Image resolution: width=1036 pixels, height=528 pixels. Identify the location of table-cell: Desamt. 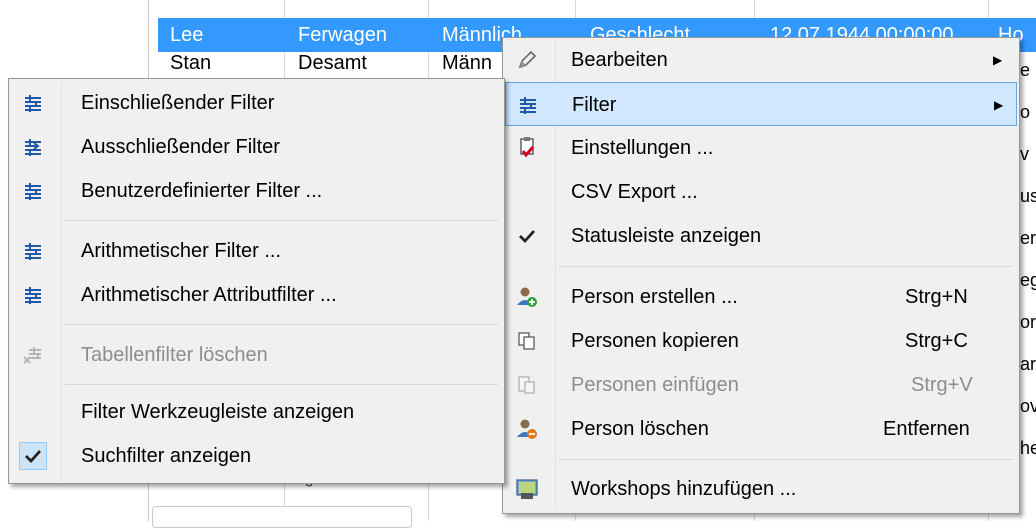
(332, 63).